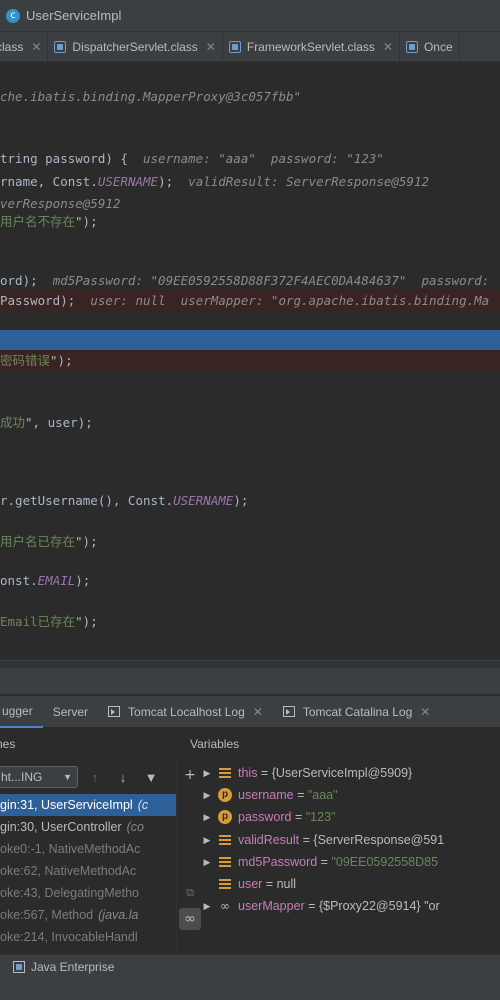 This screenshot has height=1000, width=500. I want to click on code-token: 成功, so click(13, 422).